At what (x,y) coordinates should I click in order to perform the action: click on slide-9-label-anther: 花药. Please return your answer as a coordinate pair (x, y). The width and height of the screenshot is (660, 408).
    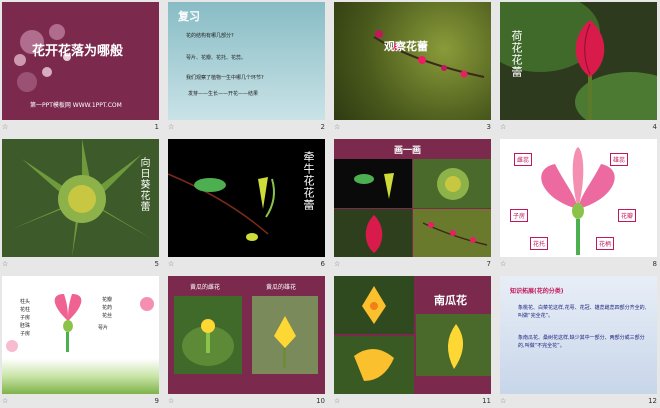
    Looking at the image, I should click on (107, 308).